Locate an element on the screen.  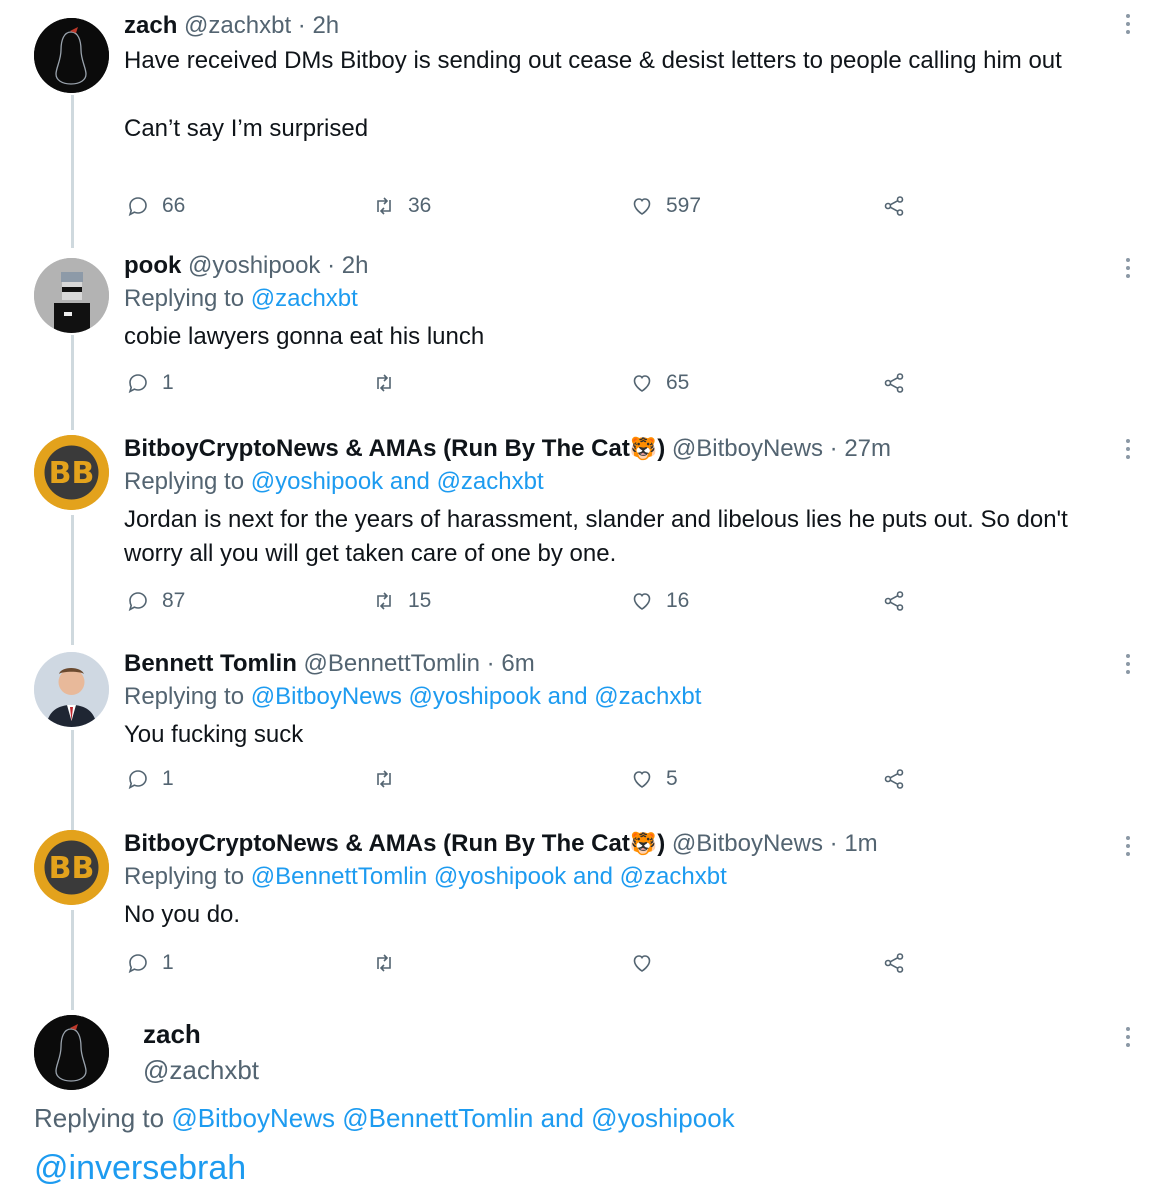
profile-photo-icon is located at coordinates (71, 689).